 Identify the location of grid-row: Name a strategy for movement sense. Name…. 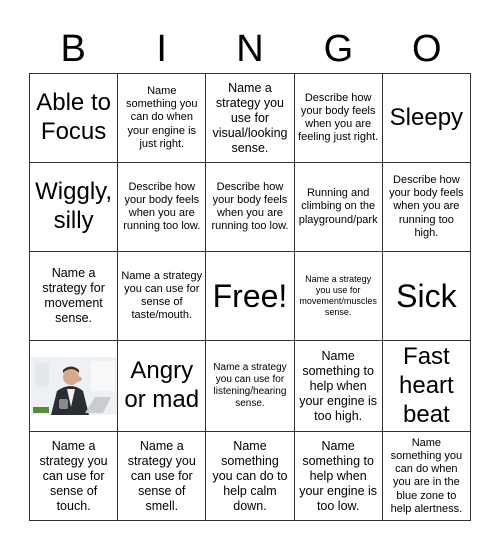
(250, 296).